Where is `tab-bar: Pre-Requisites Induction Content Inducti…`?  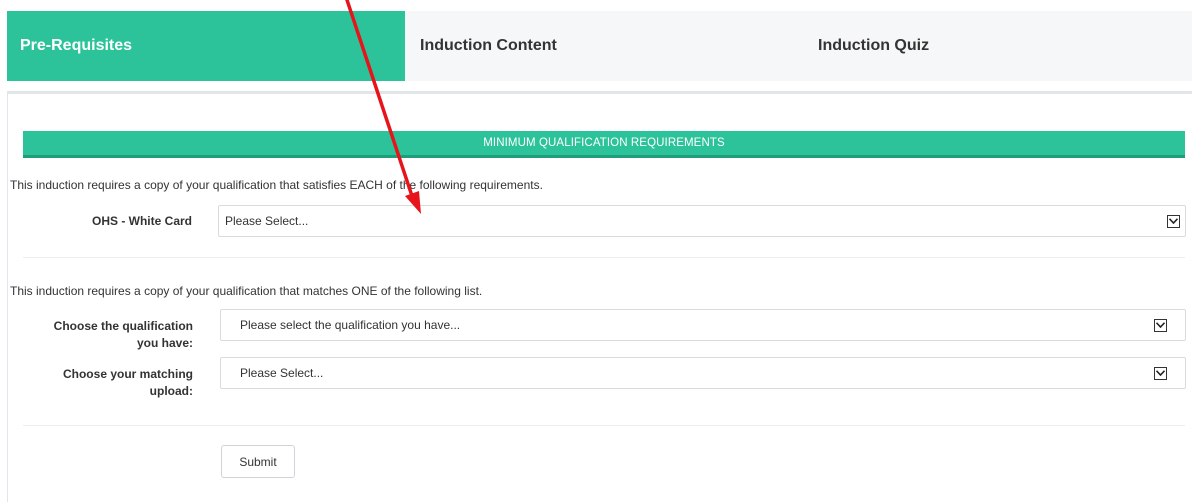
tab-bar: Pre-Requisites Induction Content Inducti… is located at coordinates (599, 46).